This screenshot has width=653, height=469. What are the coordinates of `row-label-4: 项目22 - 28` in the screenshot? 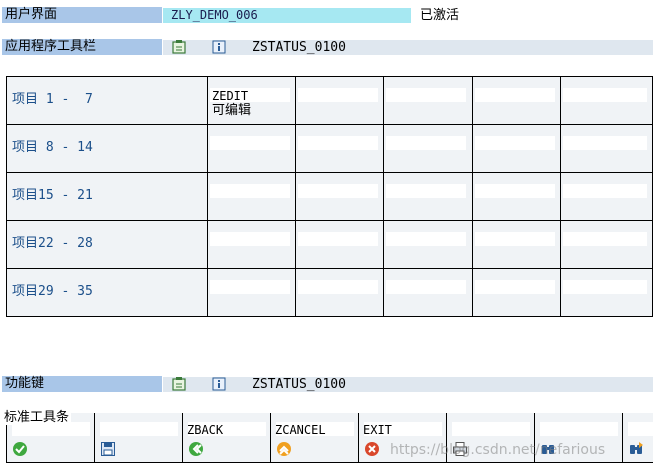 It's located at (52, 243).